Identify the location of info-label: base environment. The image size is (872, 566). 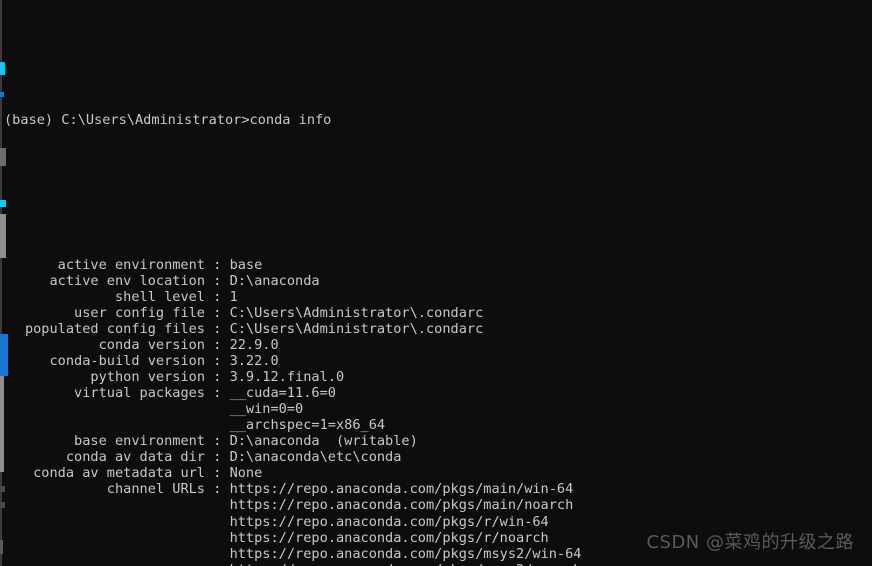
(139, 441).